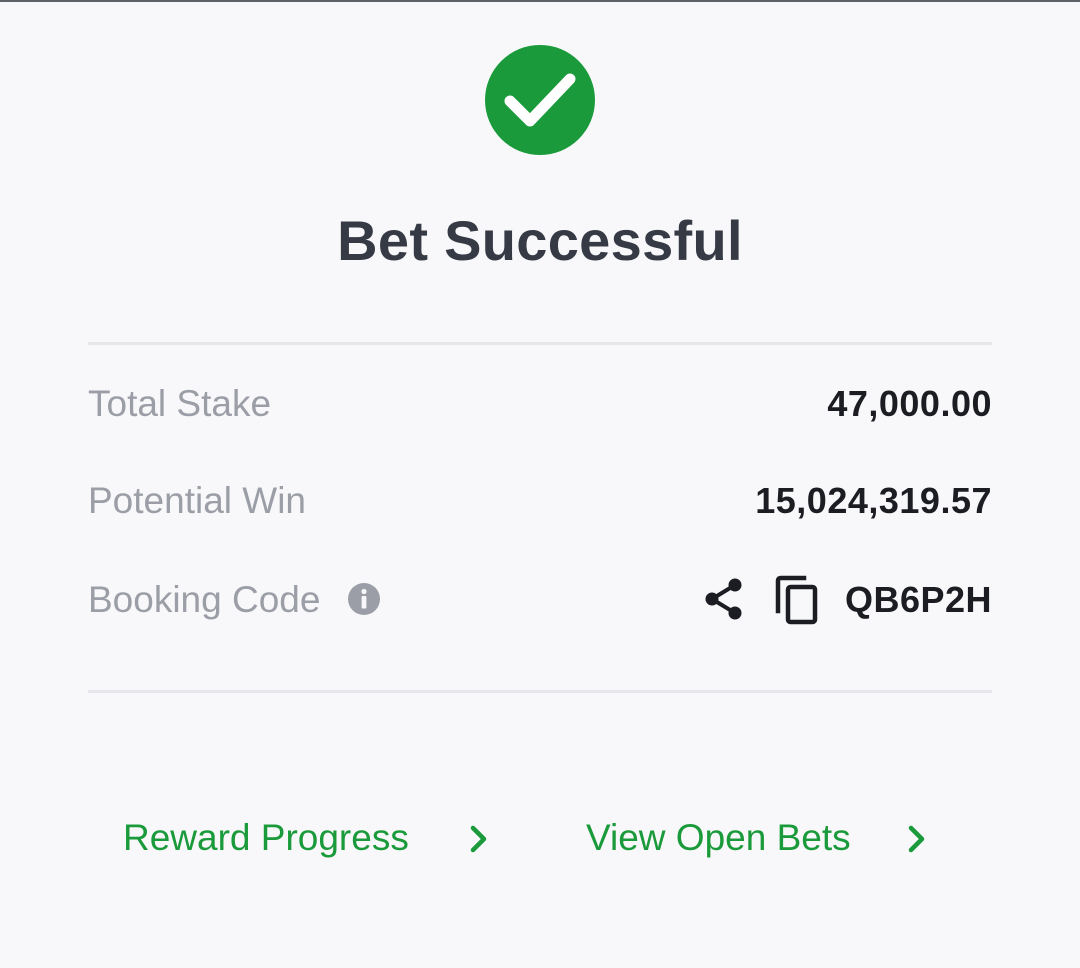  What do you see at coordinates (540, 691) in the screenshot?
I see `divider-bottom` at bounding box center [540, 691].